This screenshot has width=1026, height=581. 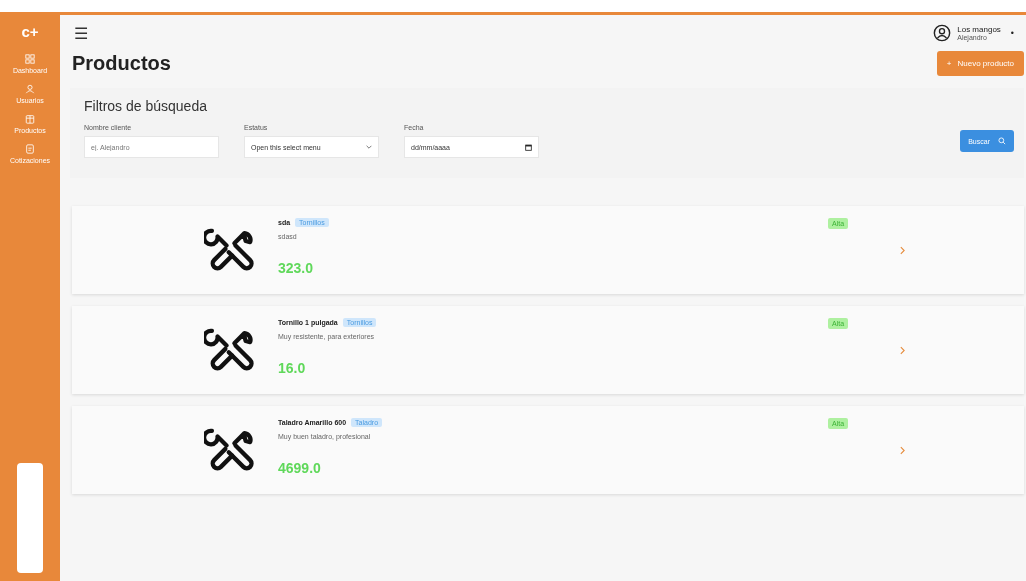 I want to click on user-name: Los mangos, so click(x=979, y=29).